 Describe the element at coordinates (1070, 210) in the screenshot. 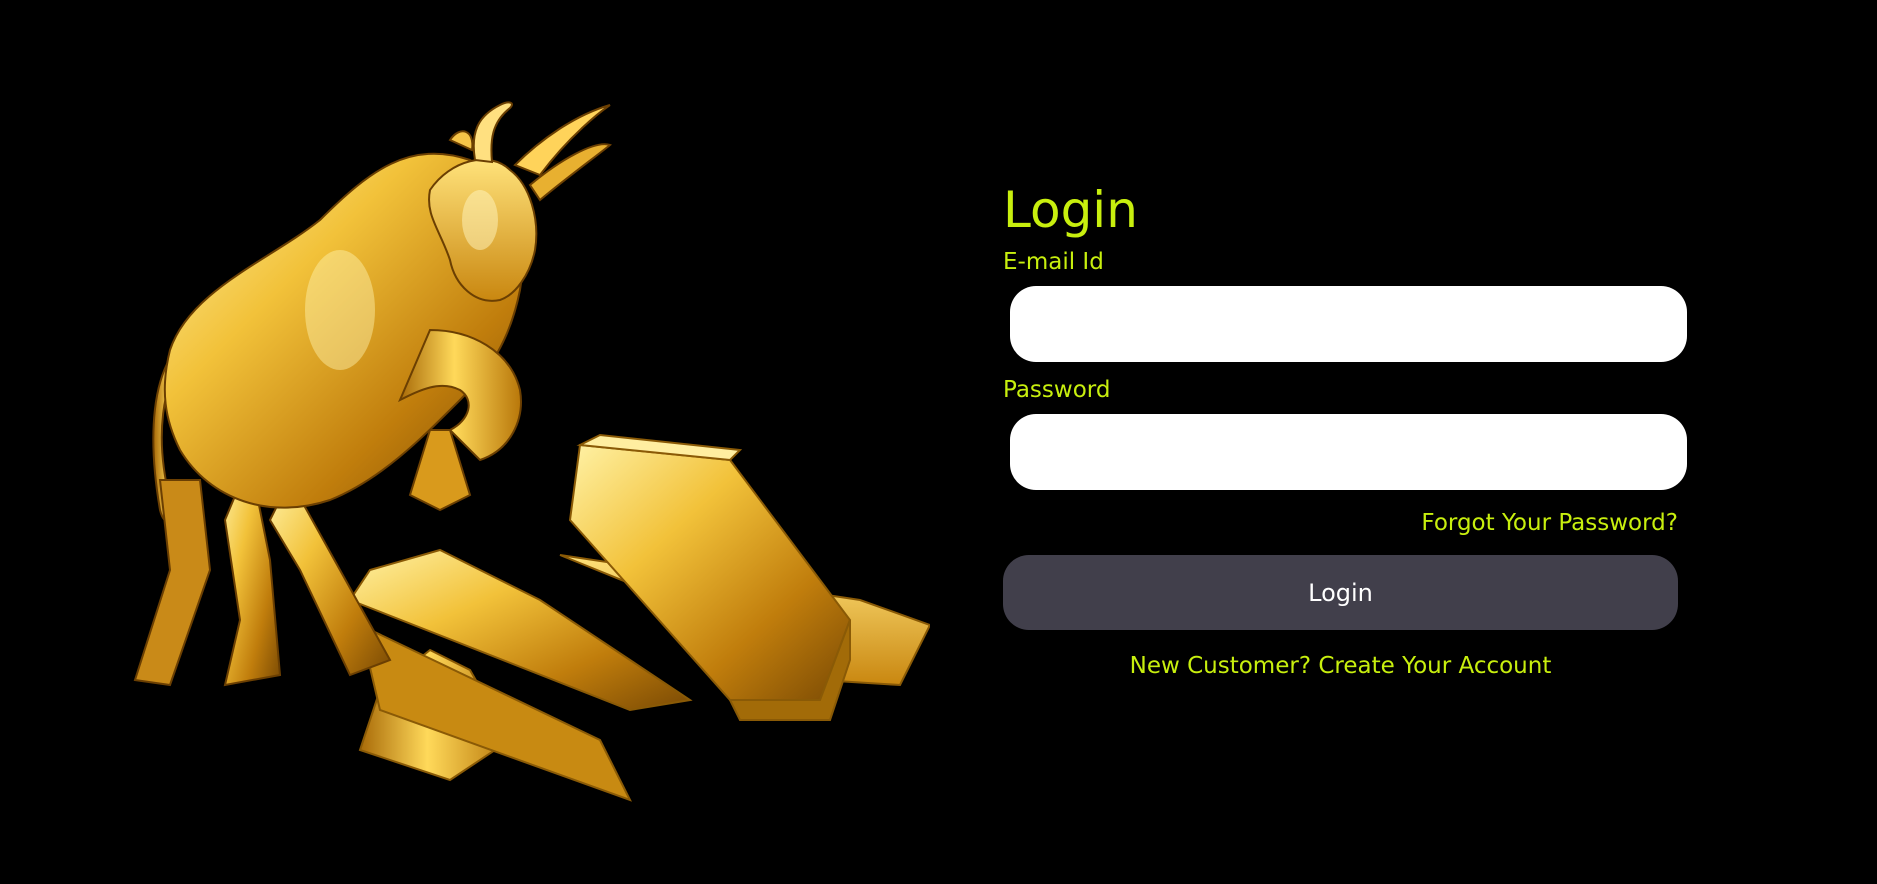

I see `login-title: Login` at that location.